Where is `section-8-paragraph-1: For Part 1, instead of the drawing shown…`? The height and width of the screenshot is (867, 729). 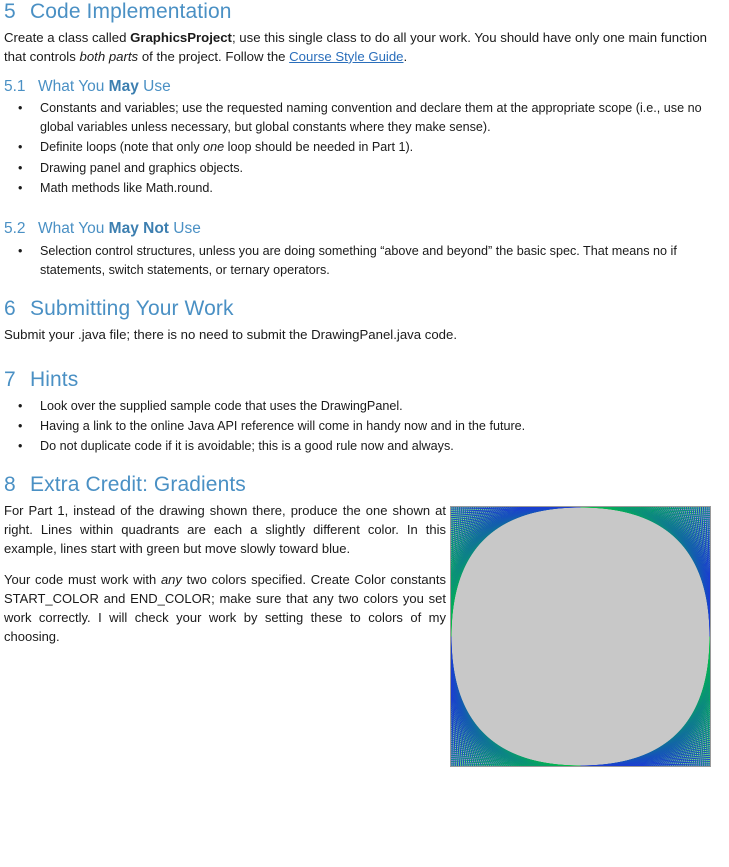
section-8-paragraph-1: For Part 1, instead of the drawing shown… is located at coordinates (225, 530).